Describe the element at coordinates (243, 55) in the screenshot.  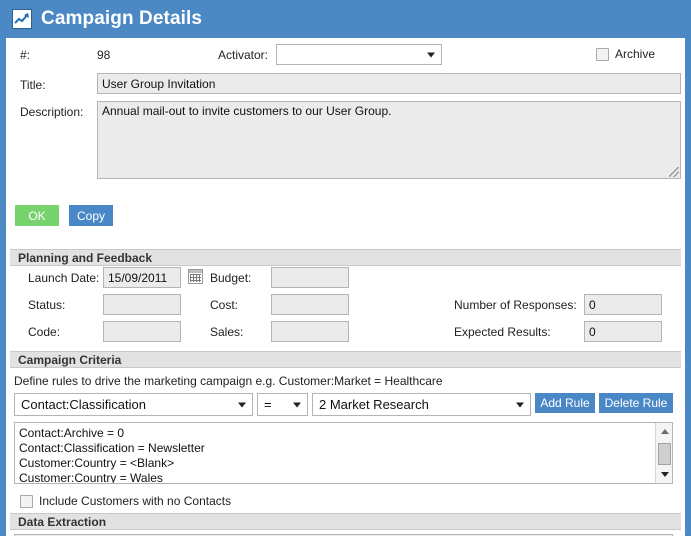
I see `activator-label: Activator:` at that location.